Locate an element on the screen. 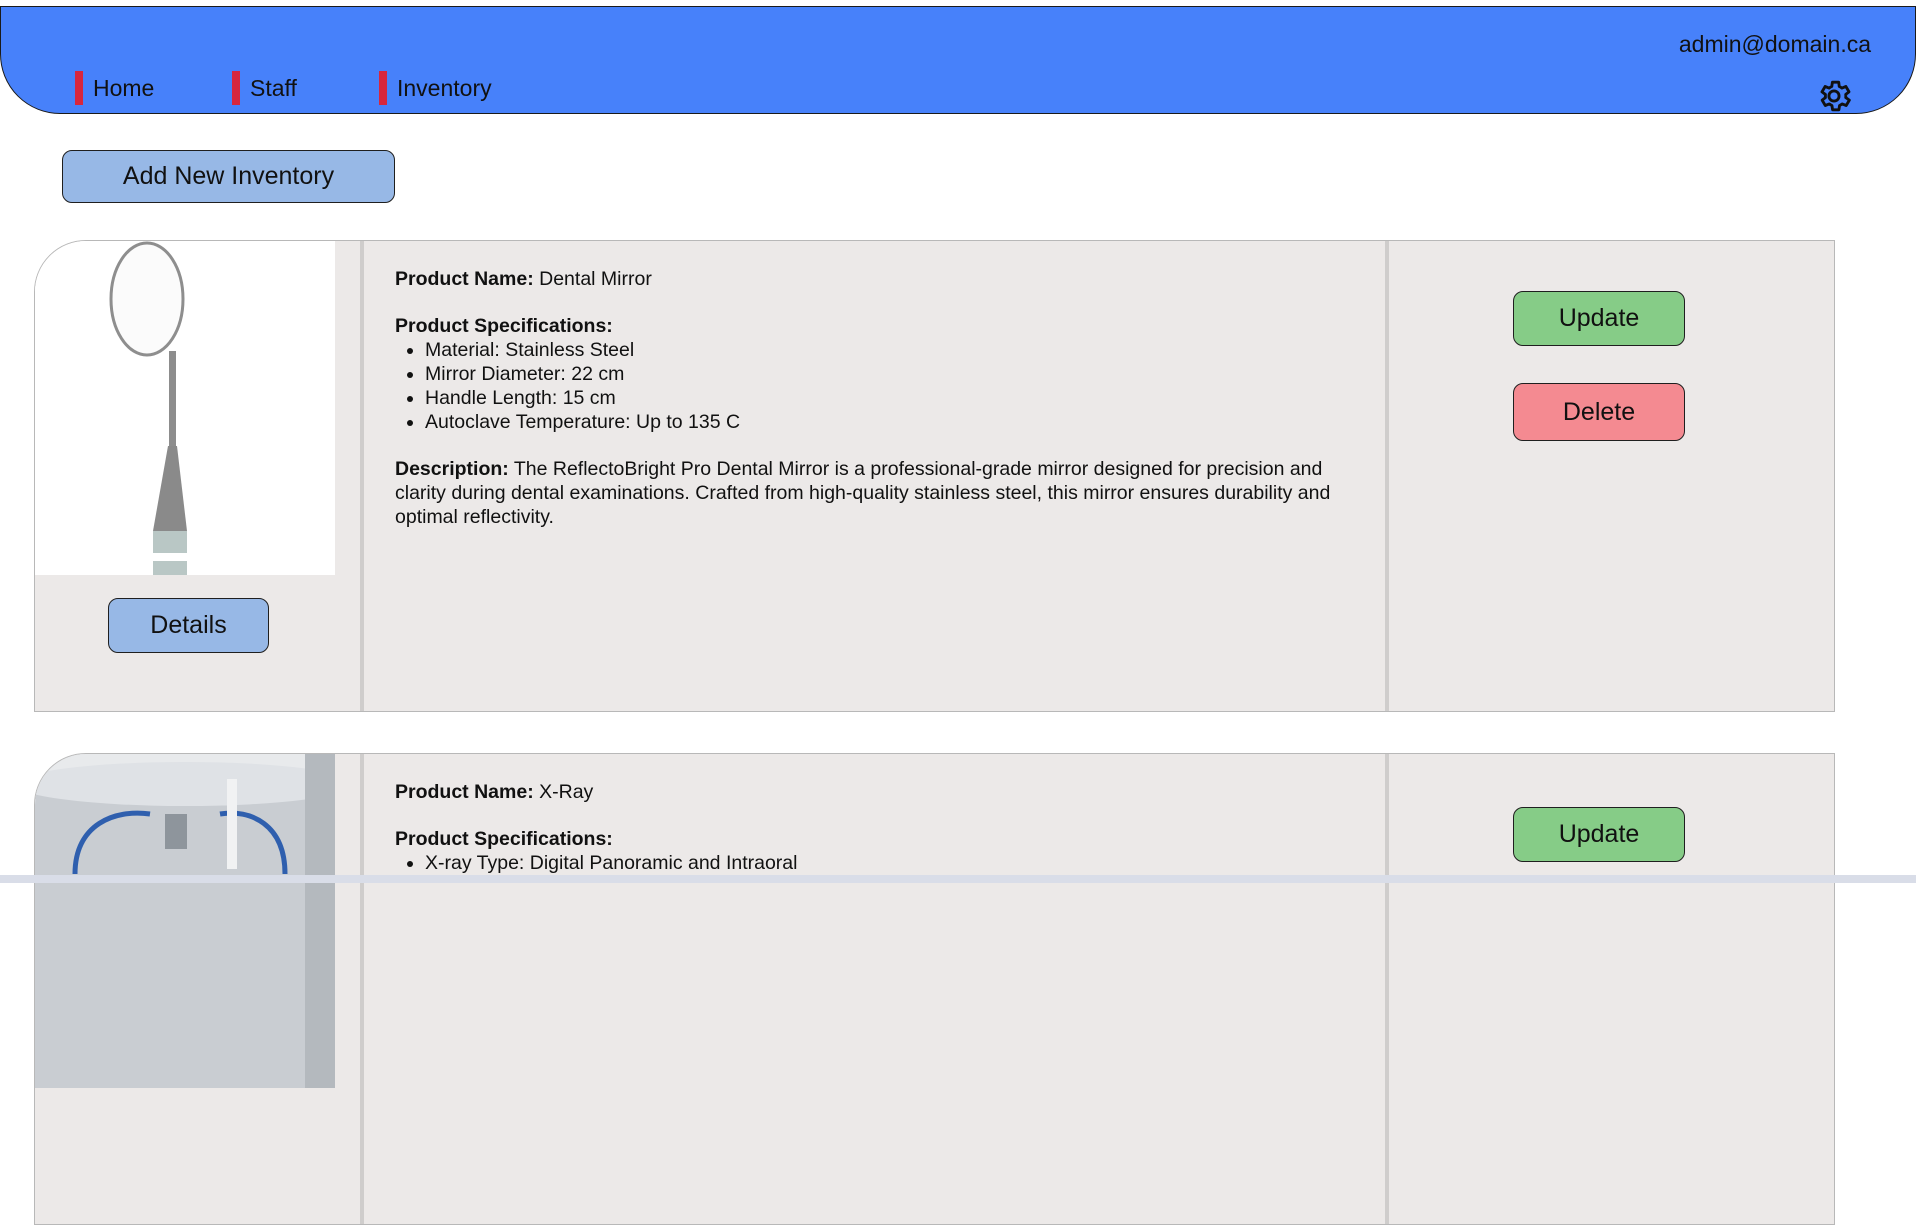  user-email: admin@domain.ca is located at coordinates (1775, 44).